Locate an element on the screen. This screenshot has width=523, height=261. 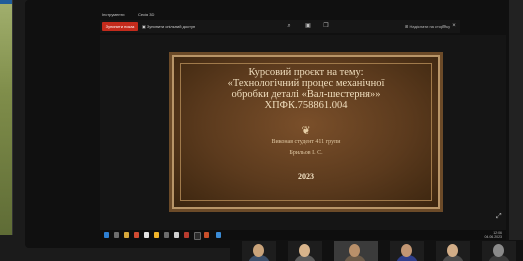
participants-strip is located at coordinates (376, 250).